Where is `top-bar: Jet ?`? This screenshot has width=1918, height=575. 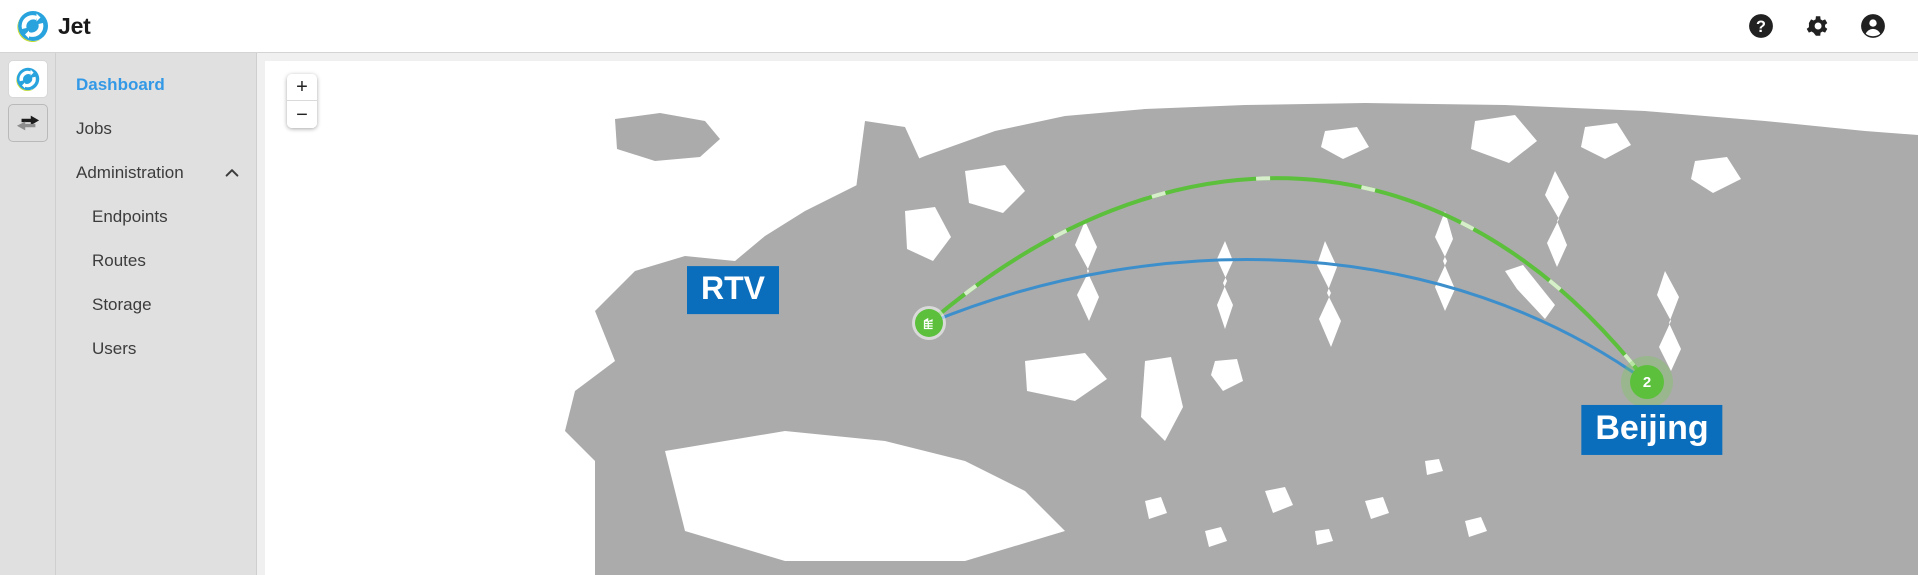
top-bar: Jet ? is located at coordinates (959, 26).